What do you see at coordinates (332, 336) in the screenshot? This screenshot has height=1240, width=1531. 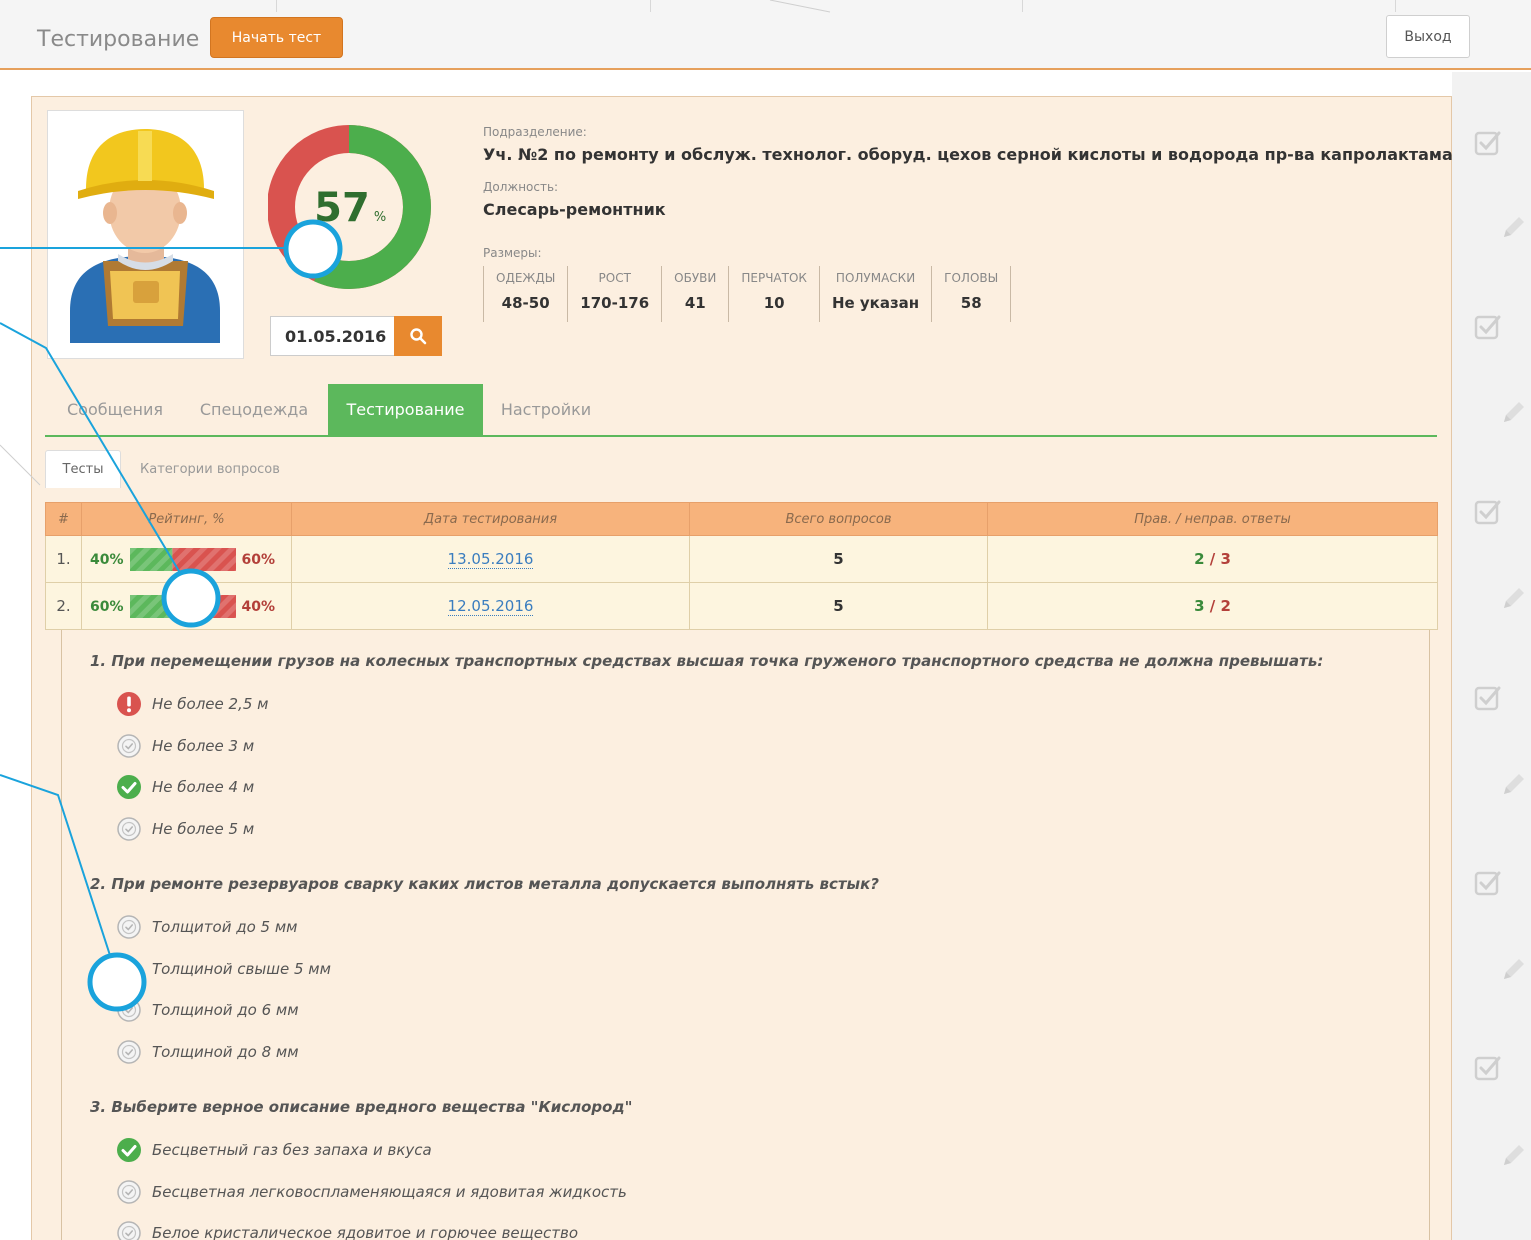 I see `date-filter-input: 01.05.2016` at bounding box center [332, 336].